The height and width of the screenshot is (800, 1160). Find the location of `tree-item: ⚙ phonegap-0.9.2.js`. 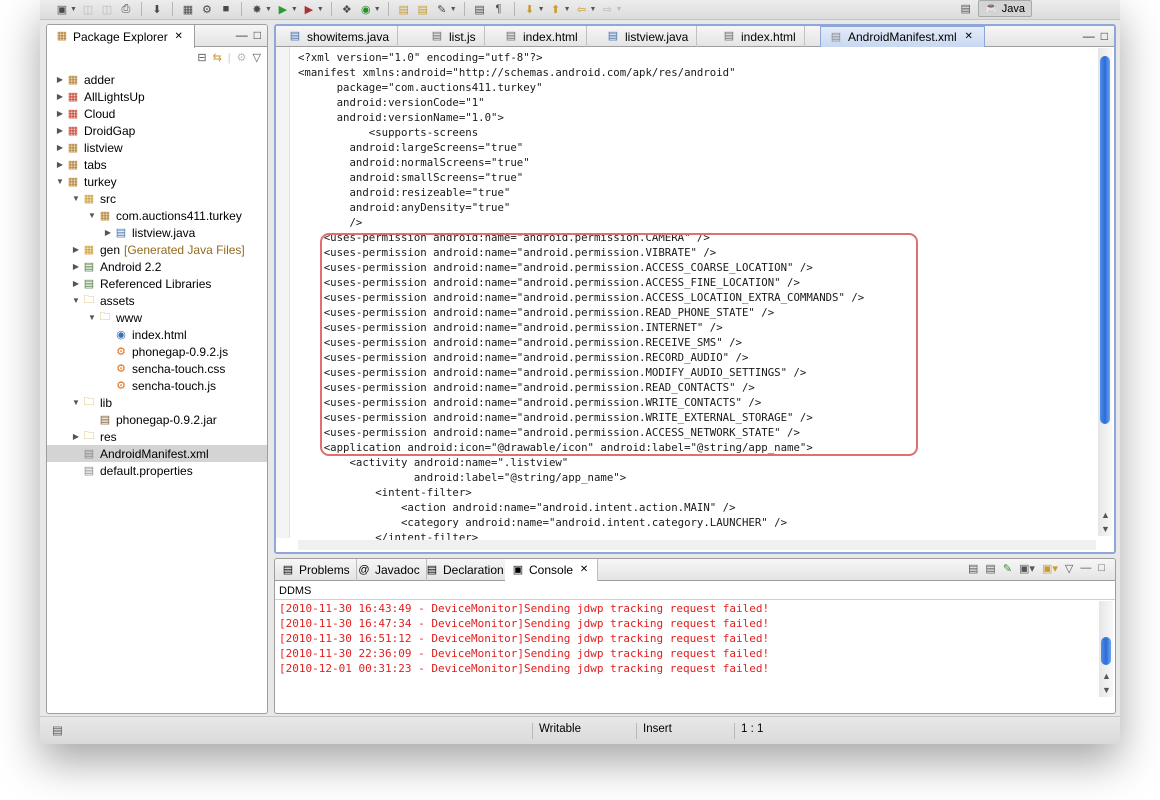

tree-item: ⚙ phonegap-0.9.2.js is located at coordinates (157, 351).